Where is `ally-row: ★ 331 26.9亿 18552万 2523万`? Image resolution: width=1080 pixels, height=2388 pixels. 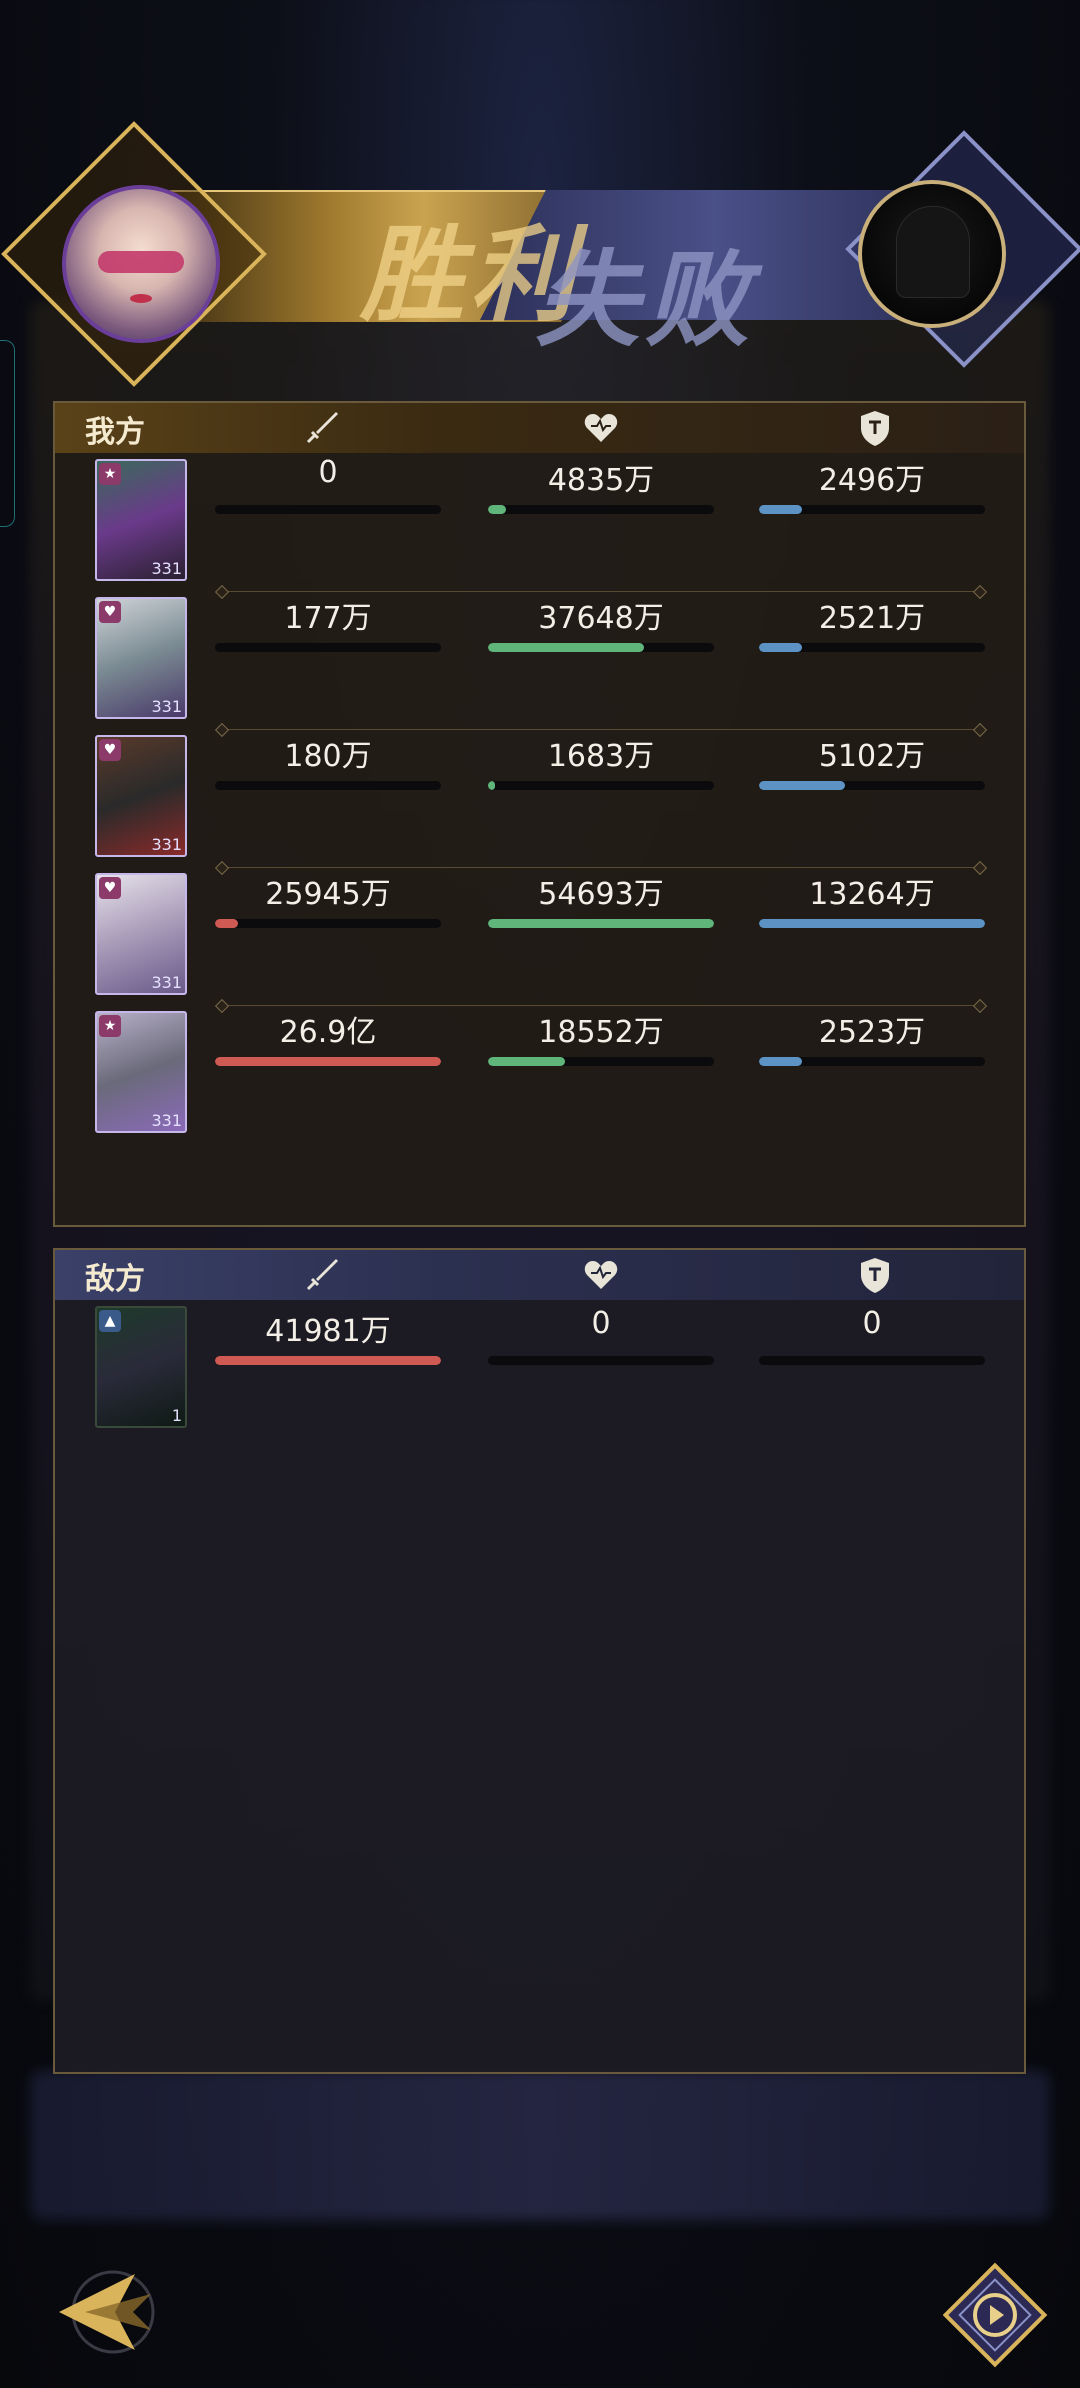
ally-row: ★ 331 26.9亿 18552万 2523万 is located at coordinates (539, 1072).